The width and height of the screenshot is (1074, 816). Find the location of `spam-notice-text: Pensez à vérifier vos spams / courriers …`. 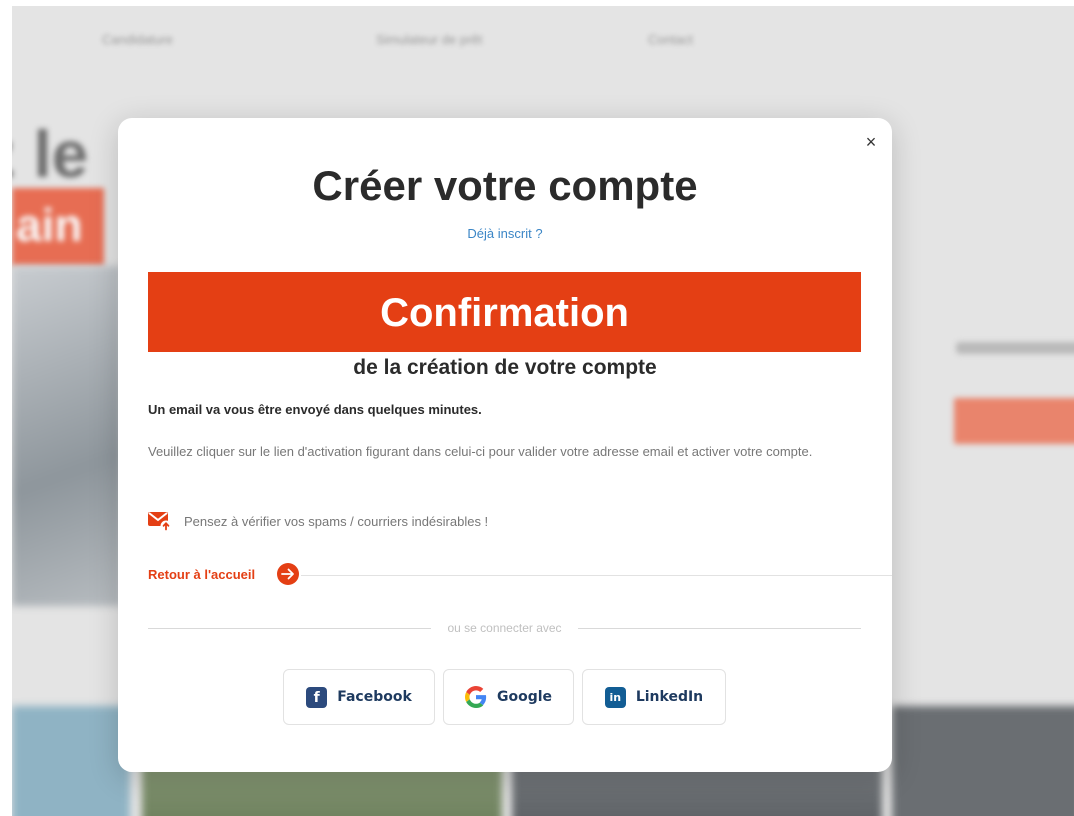

spam-notice-text: Pensez à vérifier vos spams / courriers … is located at coordinates (336, 521).